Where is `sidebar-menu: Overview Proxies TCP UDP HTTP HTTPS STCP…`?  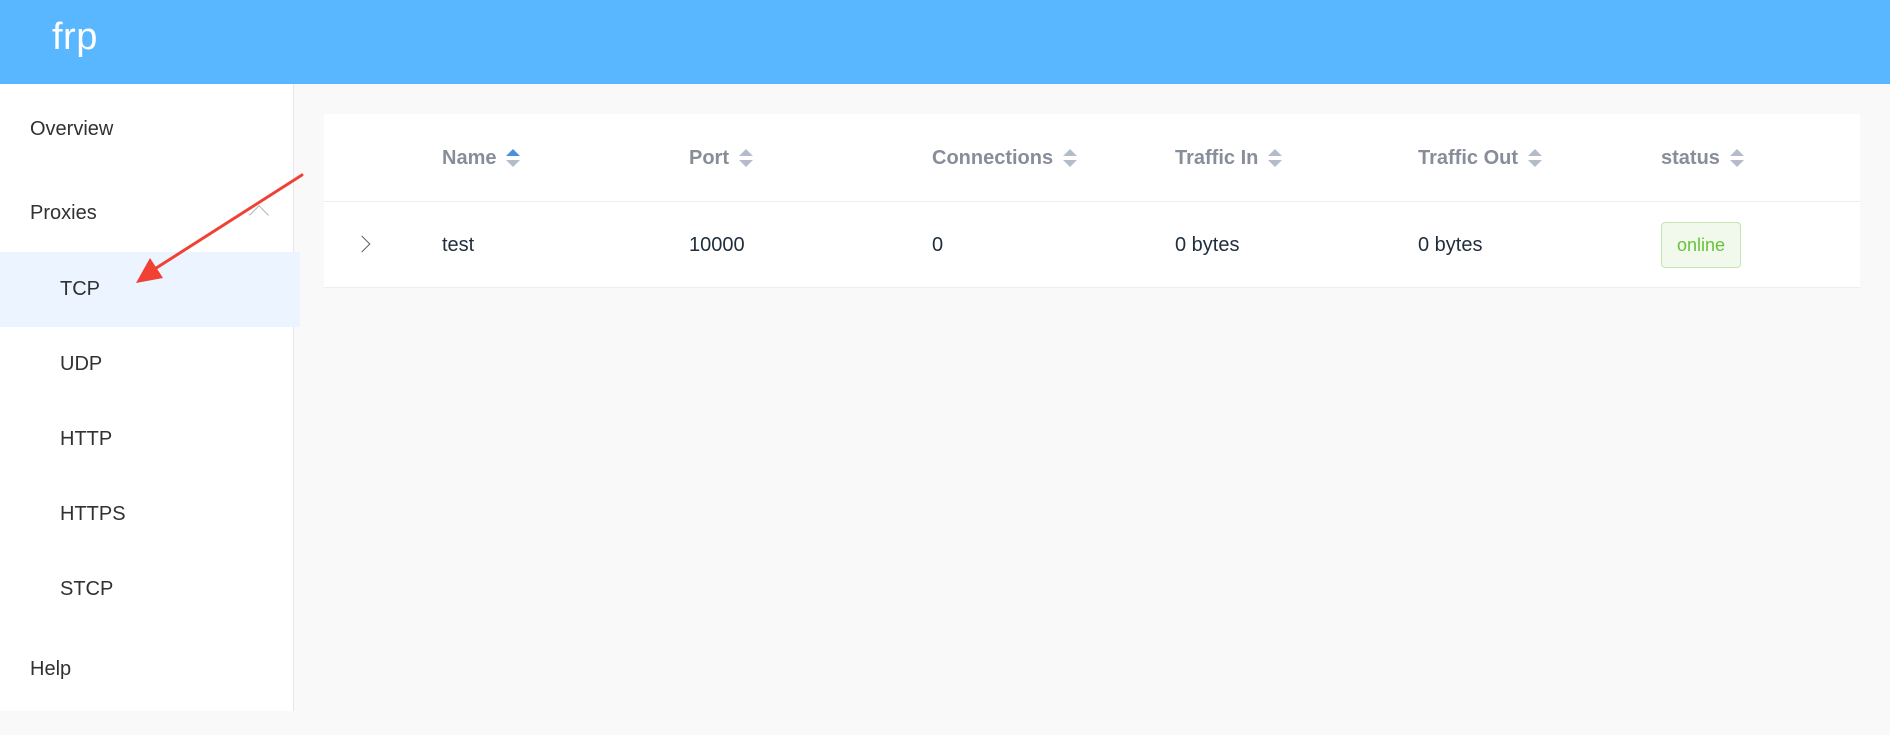 sidebar-menu: Overview Proxies TCP UDP HTTP HTTPS STCP… is located at coordinates (150, 397).